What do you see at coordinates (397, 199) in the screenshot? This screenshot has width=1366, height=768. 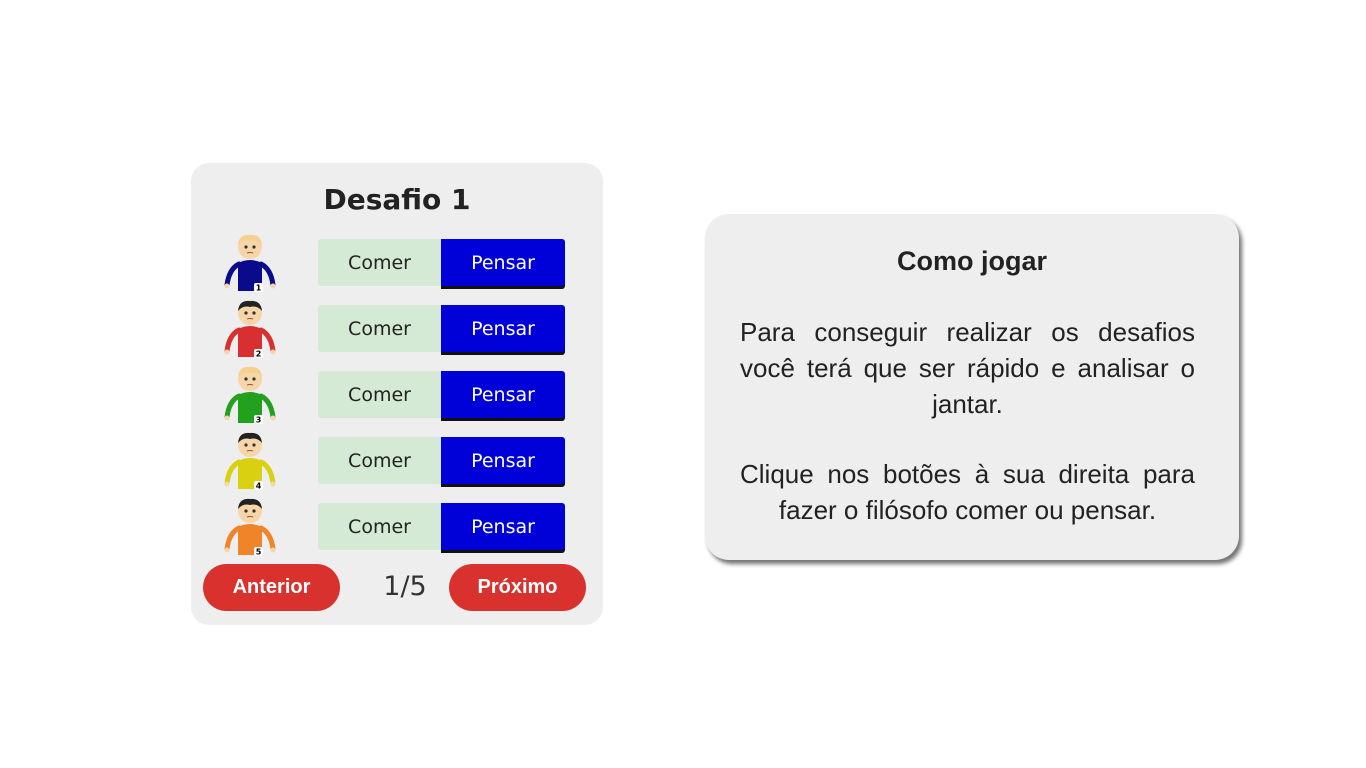 I see `challenge-title: Desafio 1` at bounding box center [397, 199].